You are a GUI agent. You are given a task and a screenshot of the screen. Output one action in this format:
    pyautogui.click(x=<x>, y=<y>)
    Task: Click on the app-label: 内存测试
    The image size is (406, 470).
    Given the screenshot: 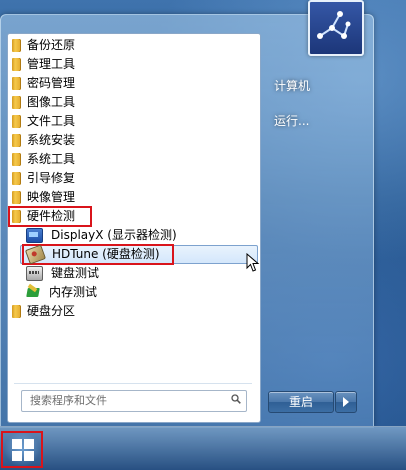 What is the action you would take?
    pyautogui.click(x=73, y=292)
    